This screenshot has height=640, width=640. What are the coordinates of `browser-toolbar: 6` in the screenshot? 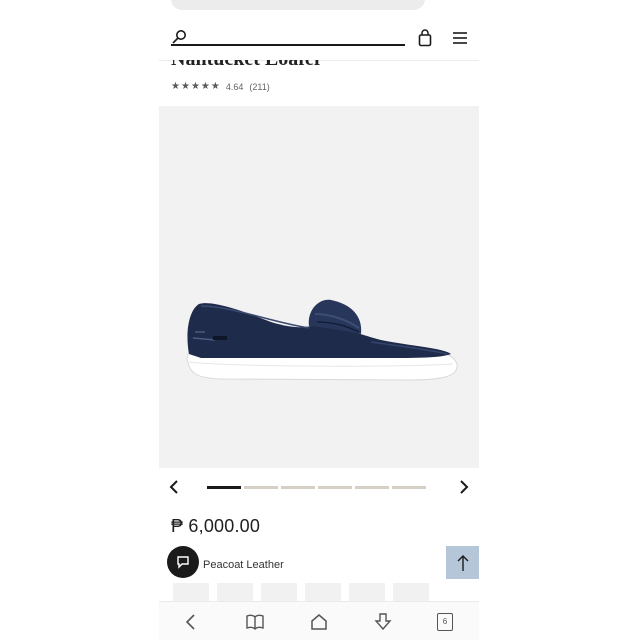 It's located at (319, 620).